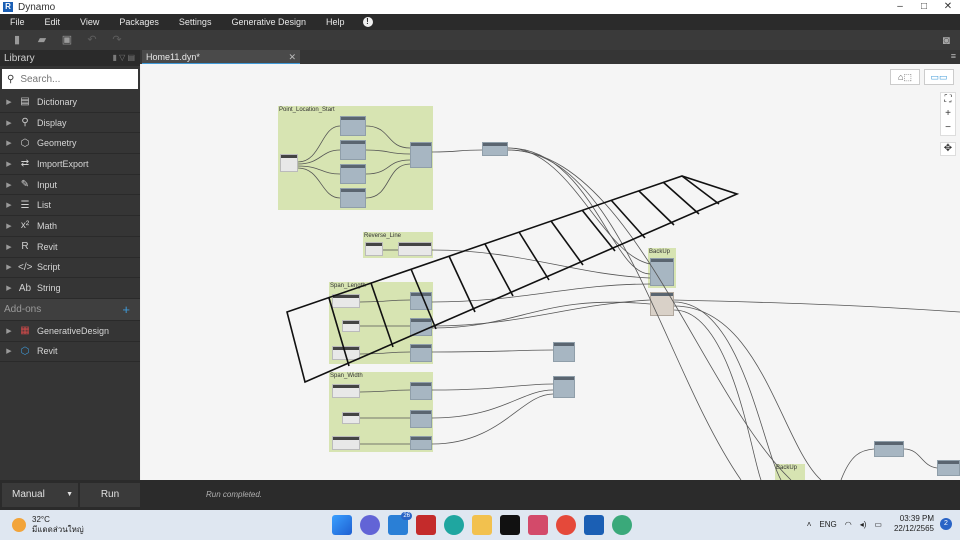  Describe the element at coordinates (480, 7) in the screenshot. I see `title-bar: R Dynamo – □ ✕` at that location.